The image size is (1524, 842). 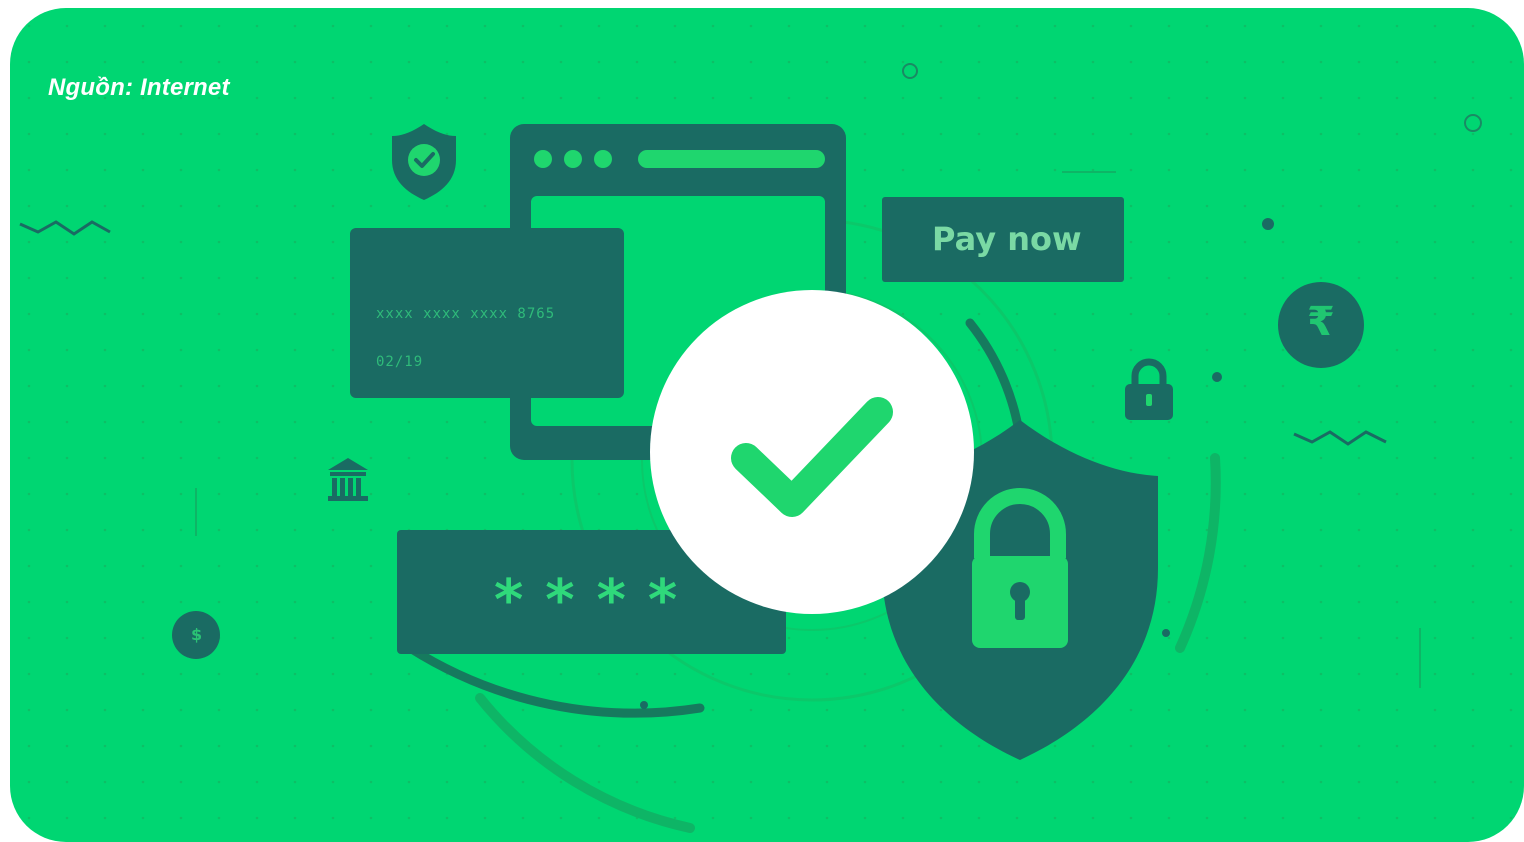 I want to click on dollar-symbol: $, so click(x=197, y=634).